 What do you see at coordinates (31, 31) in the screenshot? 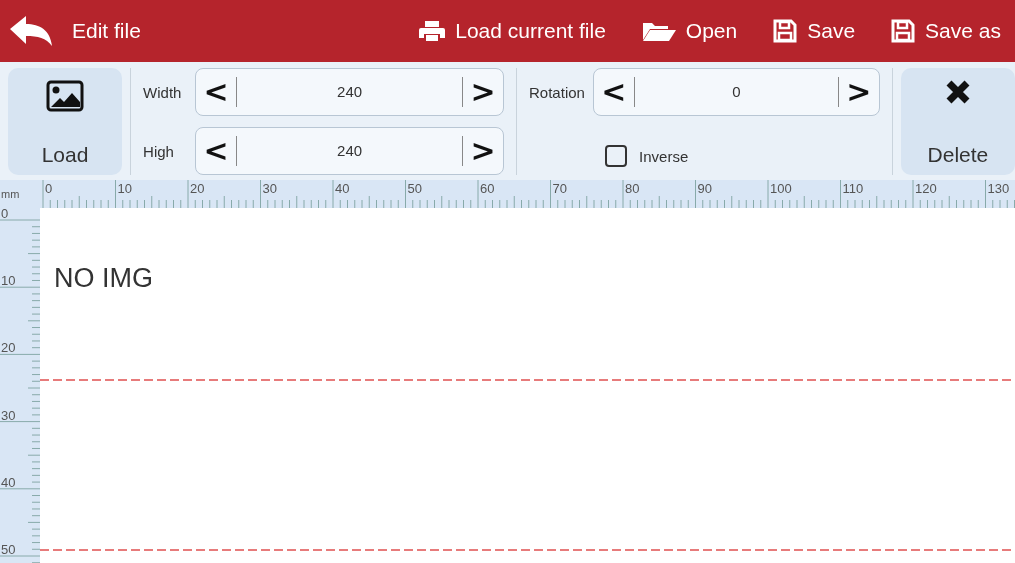
I see `back-icon` at bounding box center [31, 31].